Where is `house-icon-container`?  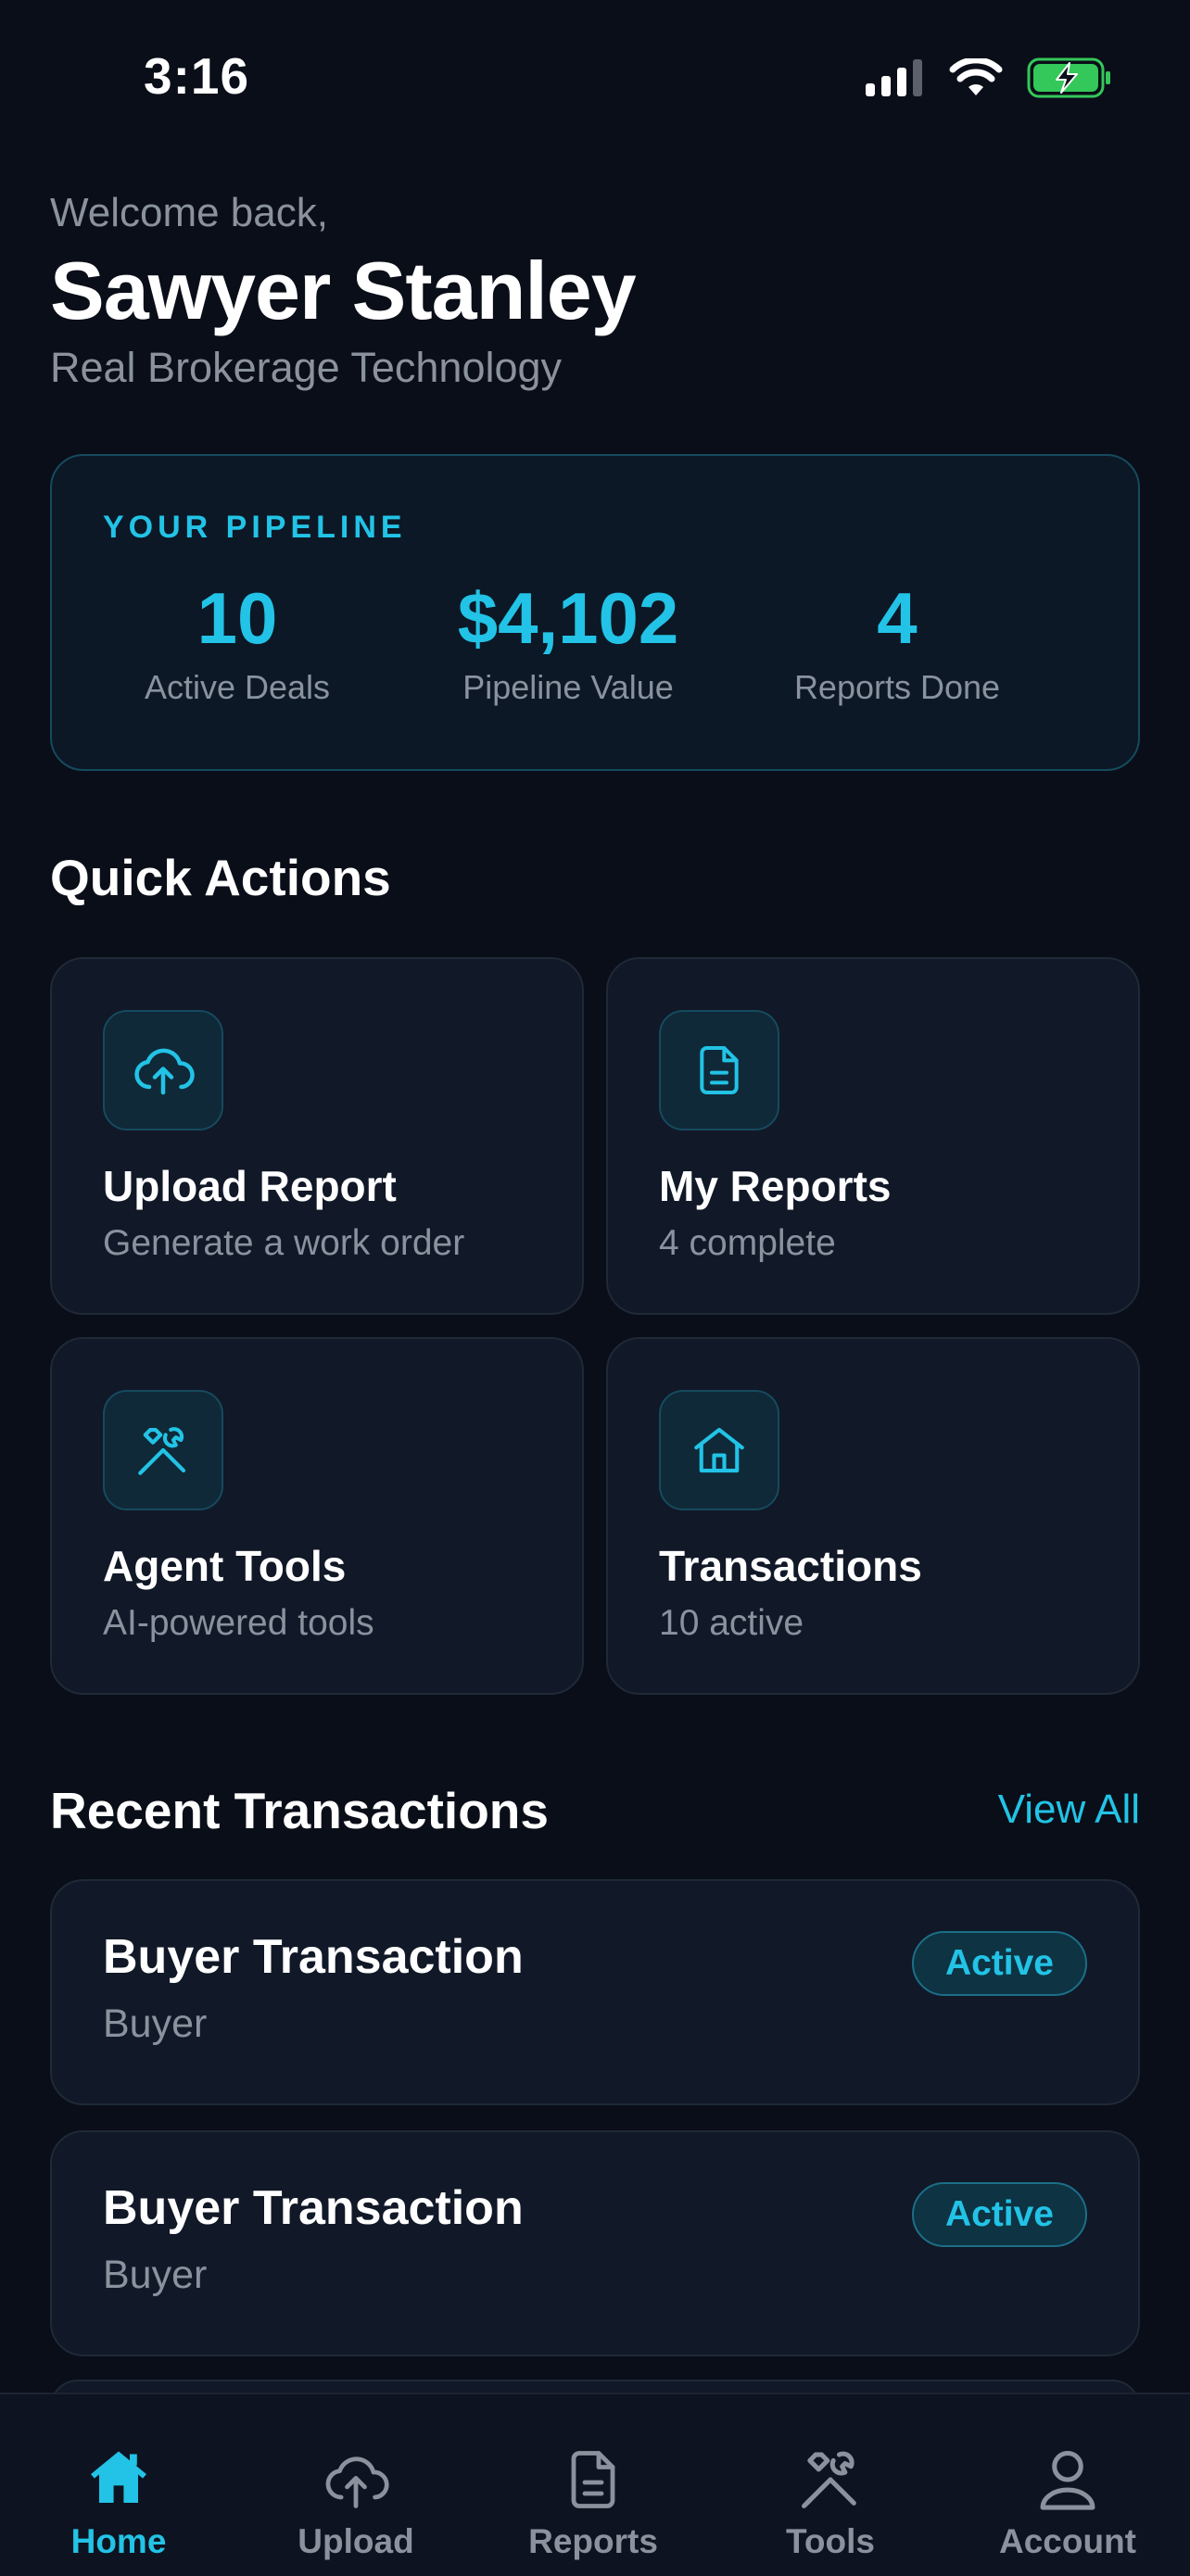 house-icon-container is located at coordinates (719, 1450).